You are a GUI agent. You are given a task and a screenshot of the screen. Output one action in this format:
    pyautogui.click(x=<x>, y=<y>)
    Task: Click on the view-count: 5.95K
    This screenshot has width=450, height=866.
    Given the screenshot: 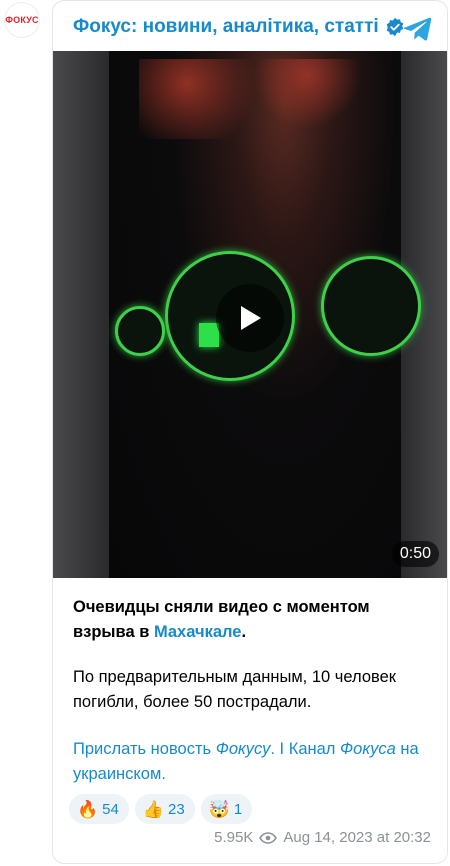 What is the action you would take?
    pyautogui.click(x=234, y=837)
    